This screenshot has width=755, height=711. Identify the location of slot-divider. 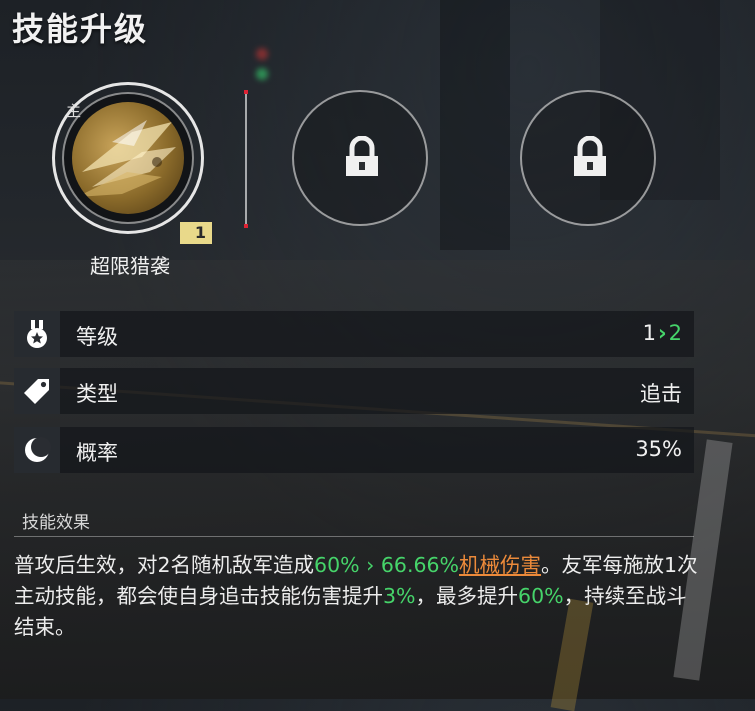
(246, 158).